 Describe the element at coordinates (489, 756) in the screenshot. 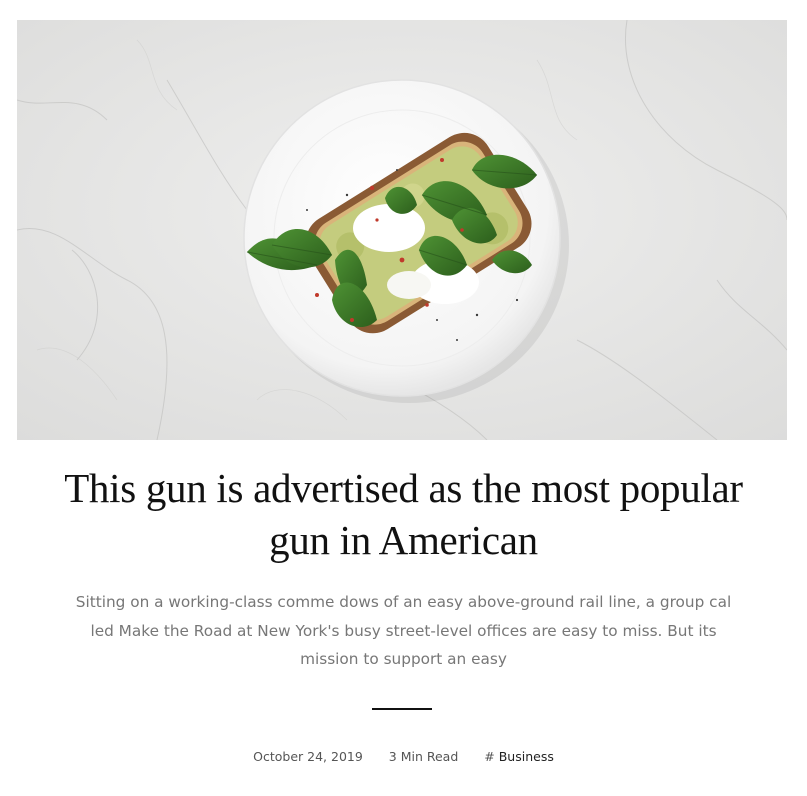

I see `hash-icon: #` at that location.